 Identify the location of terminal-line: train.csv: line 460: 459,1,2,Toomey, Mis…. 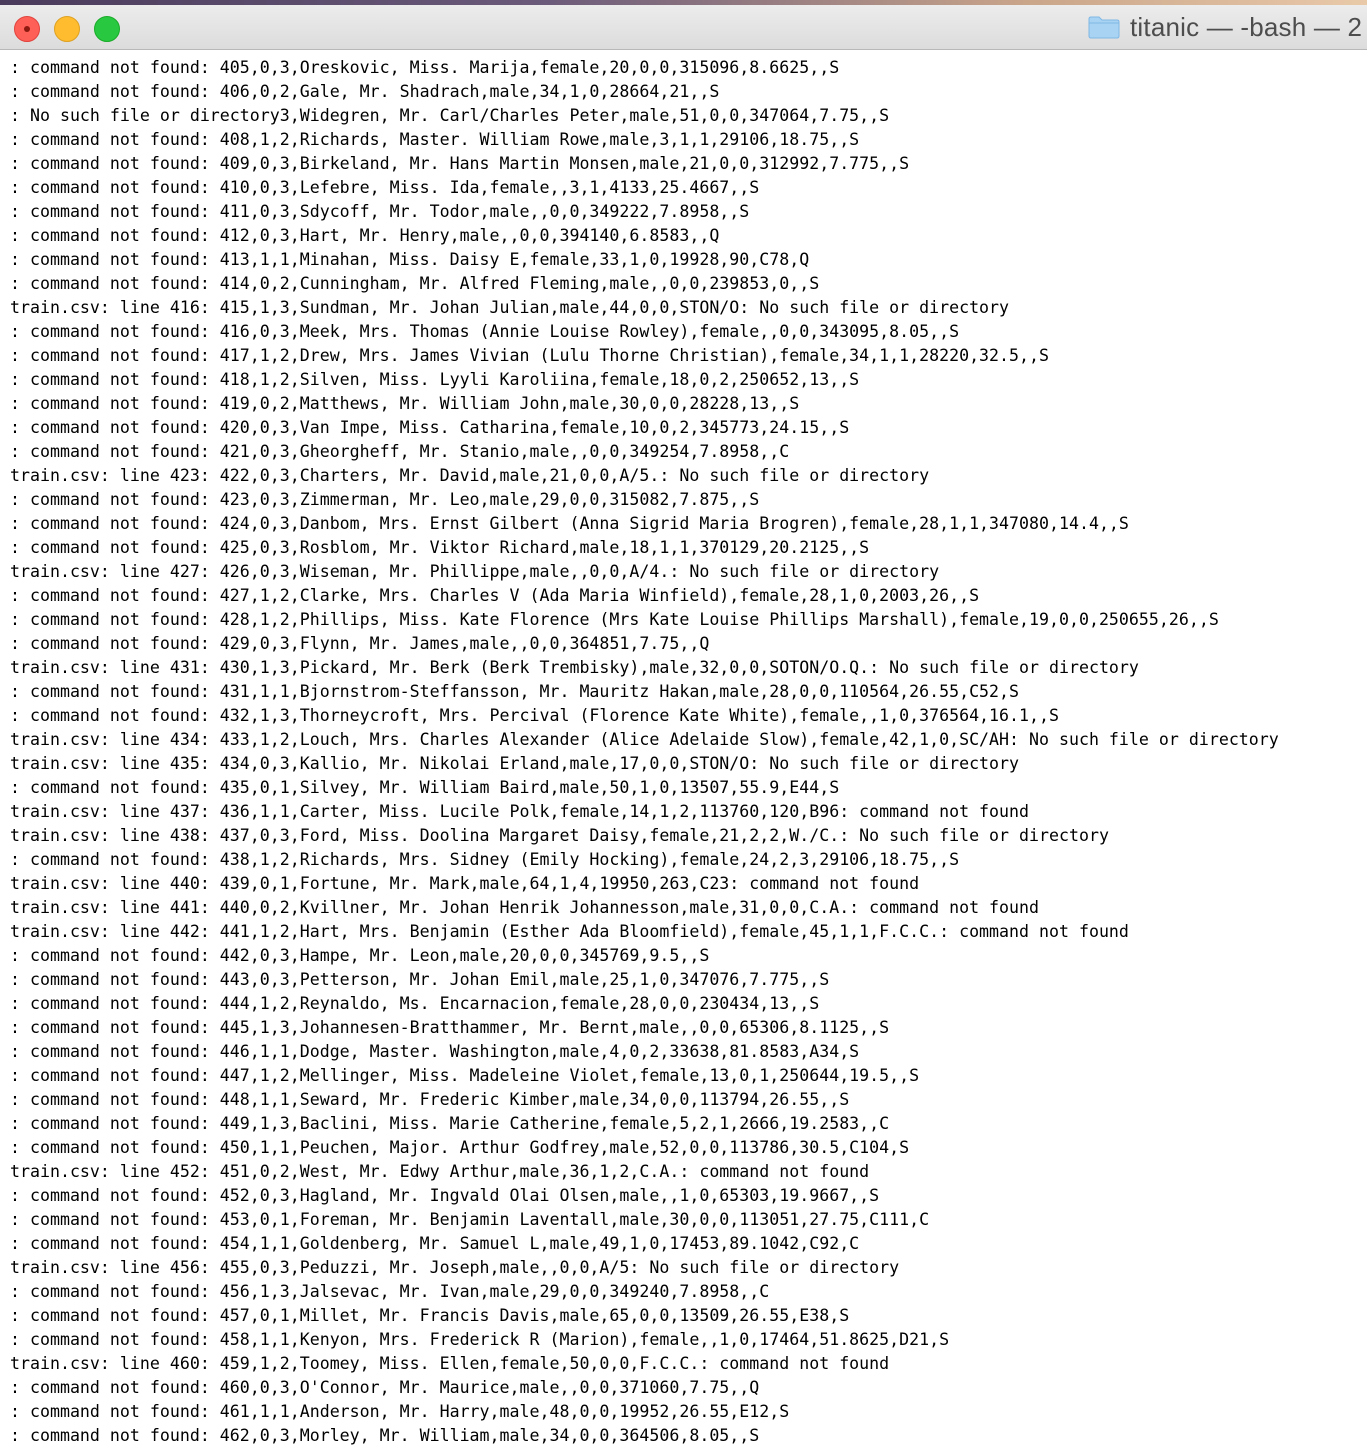
(450, 1363).